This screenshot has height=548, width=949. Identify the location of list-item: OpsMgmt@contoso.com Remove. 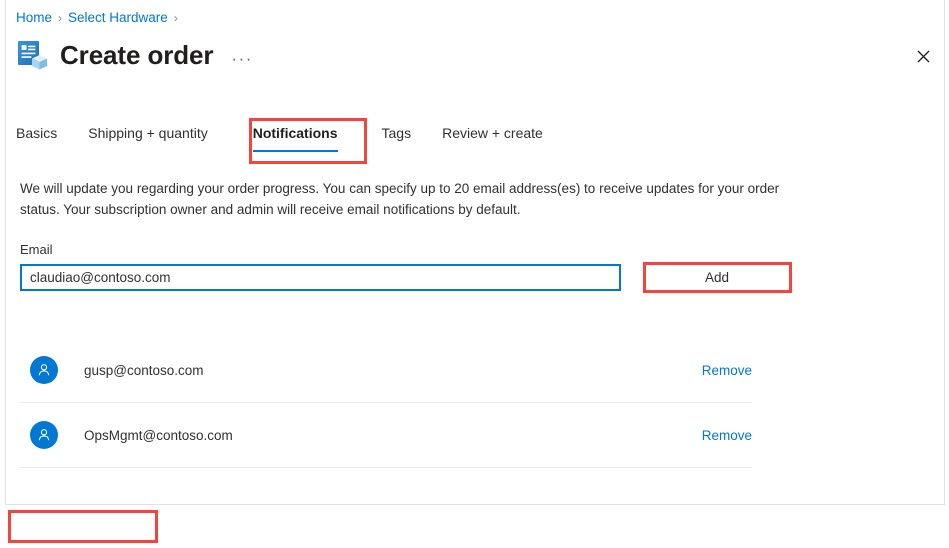
(386, 435).